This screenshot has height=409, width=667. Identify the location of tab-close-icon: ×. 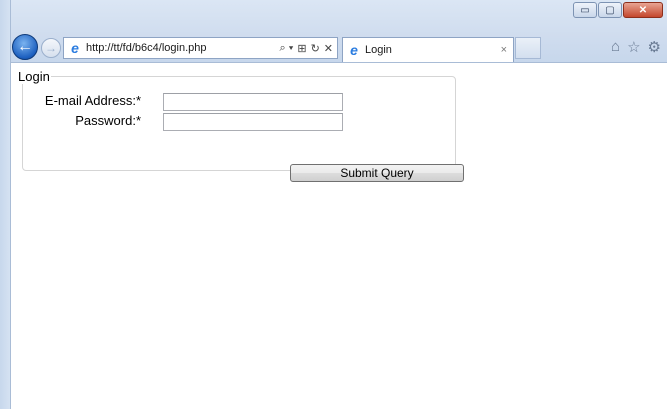
(504, 50).